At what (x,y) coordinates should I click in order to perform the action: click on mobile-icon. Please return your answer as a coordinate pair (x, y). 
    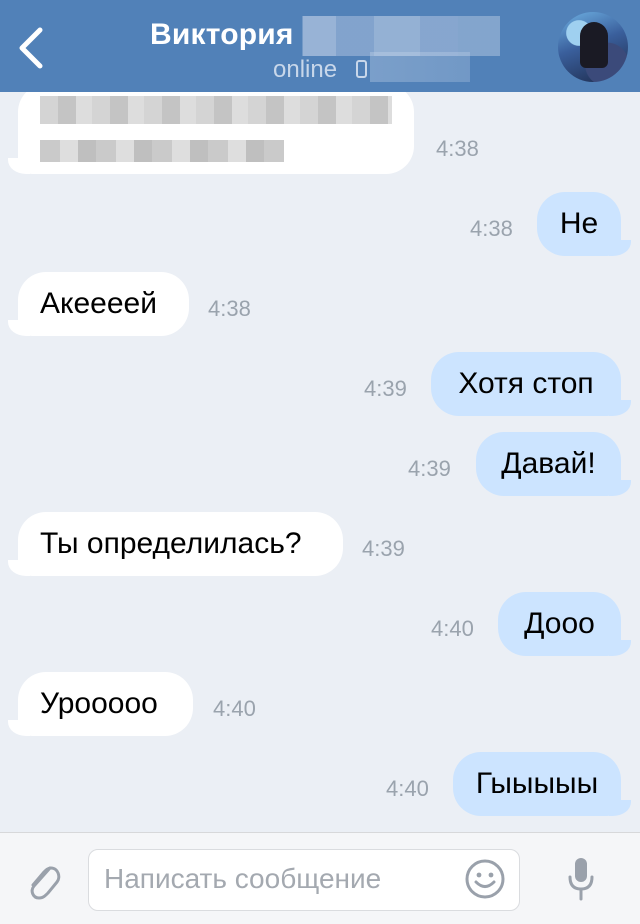
    Looking at the image, I should click on (361, 69).